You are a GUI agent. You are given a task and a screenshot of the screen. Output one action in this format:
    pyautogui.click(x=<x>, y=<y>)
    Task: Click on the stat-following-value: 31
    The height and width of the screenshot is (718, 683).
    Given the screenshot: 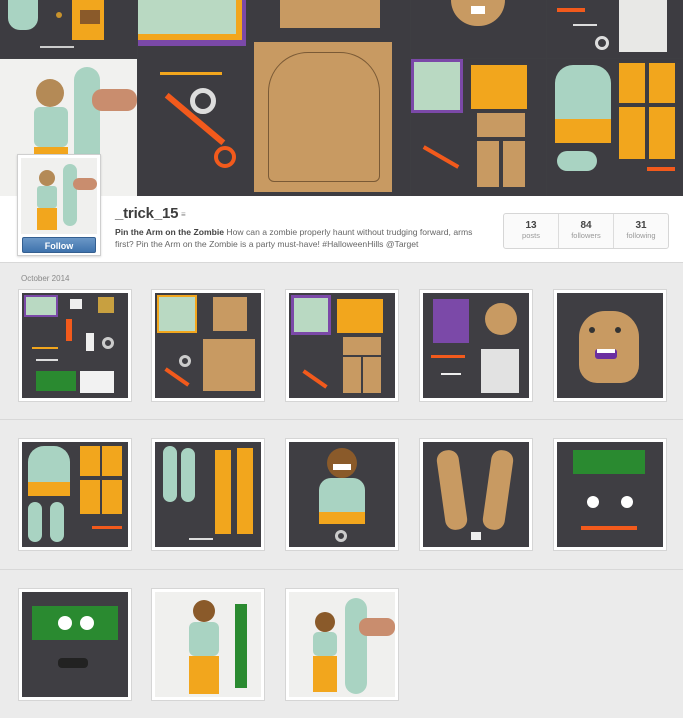 What is the action you would take?
    pyautogui.click(x=641, y=225)
    